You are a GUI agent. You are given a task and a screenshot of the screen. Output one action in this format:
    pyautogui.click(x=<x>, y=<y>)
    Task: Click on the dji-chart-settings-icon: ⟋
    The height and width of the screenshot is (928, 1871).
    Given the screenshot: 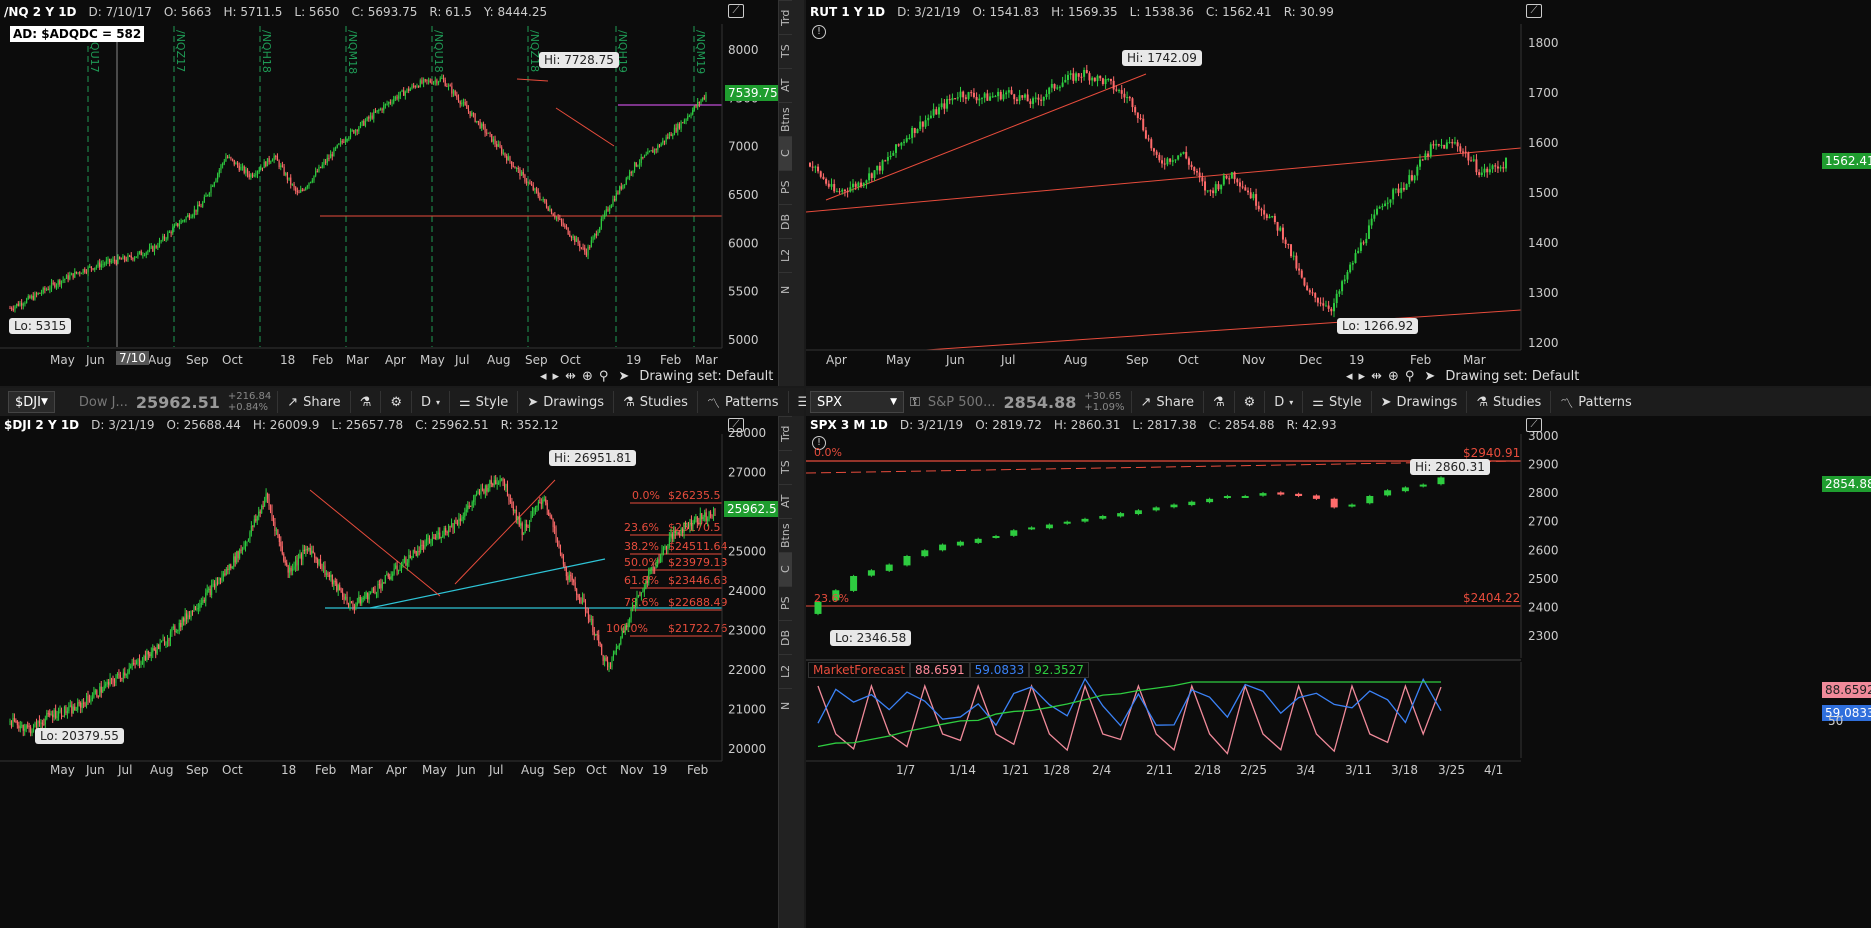 What is the action you would take?
    pyautogui.click(x=736, y=425)
    